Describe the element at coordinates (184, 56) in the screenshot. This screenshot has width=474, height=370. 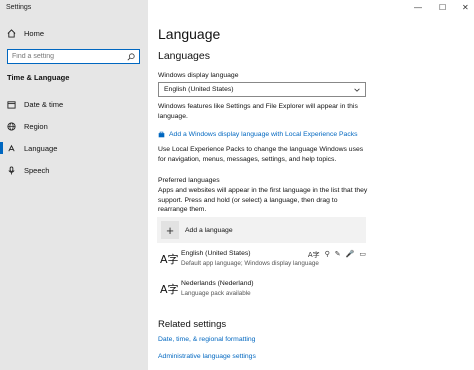
I see `languages-heading: Languages` at that location.